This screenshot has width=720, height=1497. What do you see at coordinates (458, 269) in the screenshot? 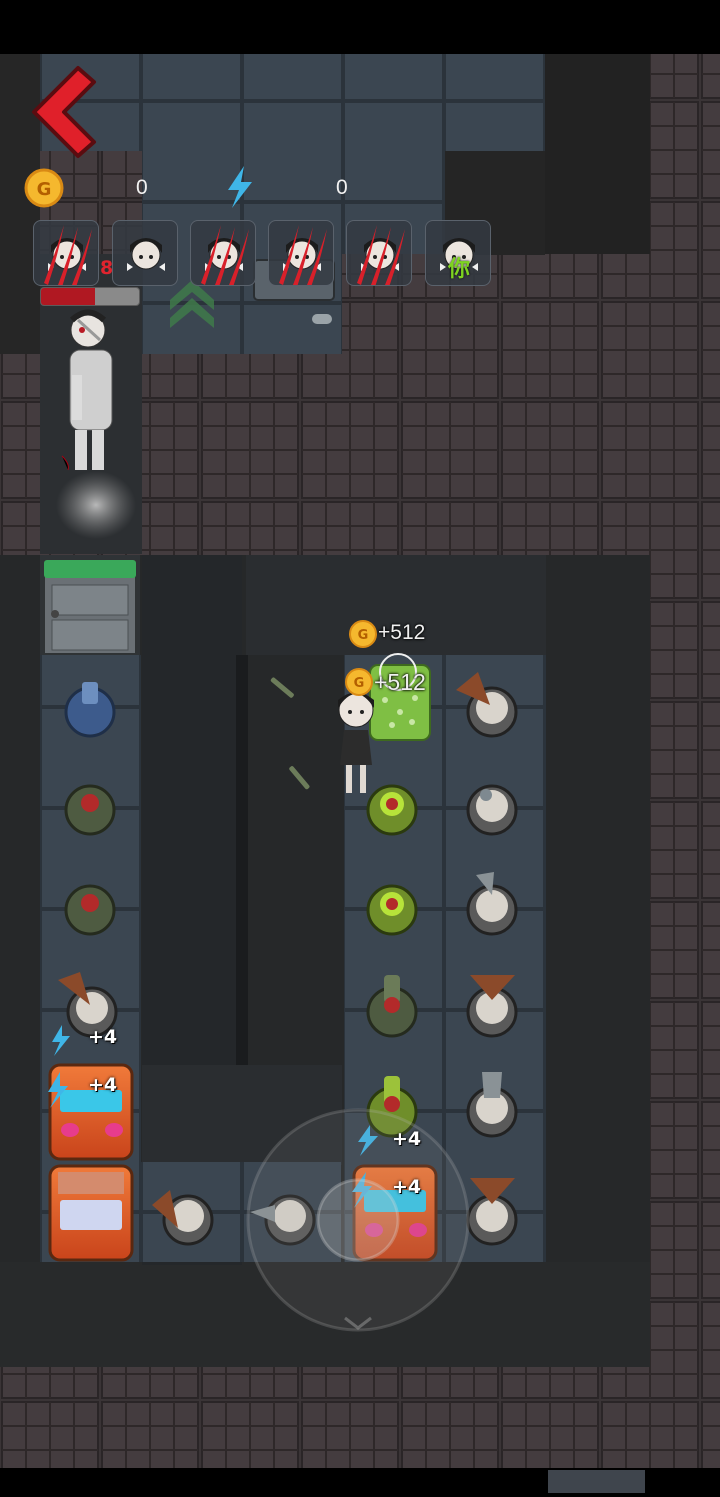
I see `you-label: 你` at bounding box center [458, 269].